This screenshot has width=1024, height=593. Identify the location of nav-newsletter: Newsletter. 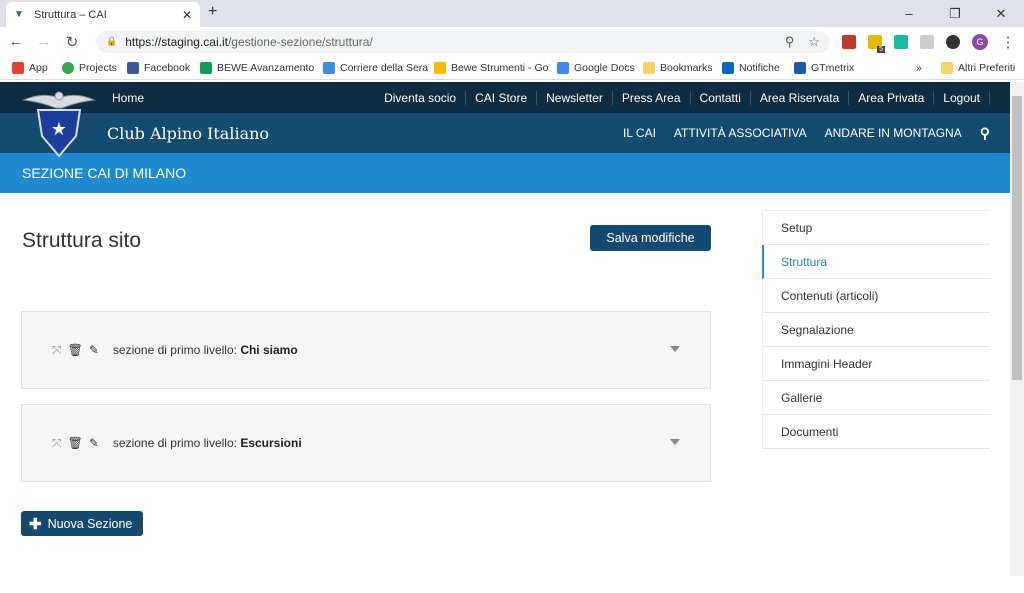
(575, 97).